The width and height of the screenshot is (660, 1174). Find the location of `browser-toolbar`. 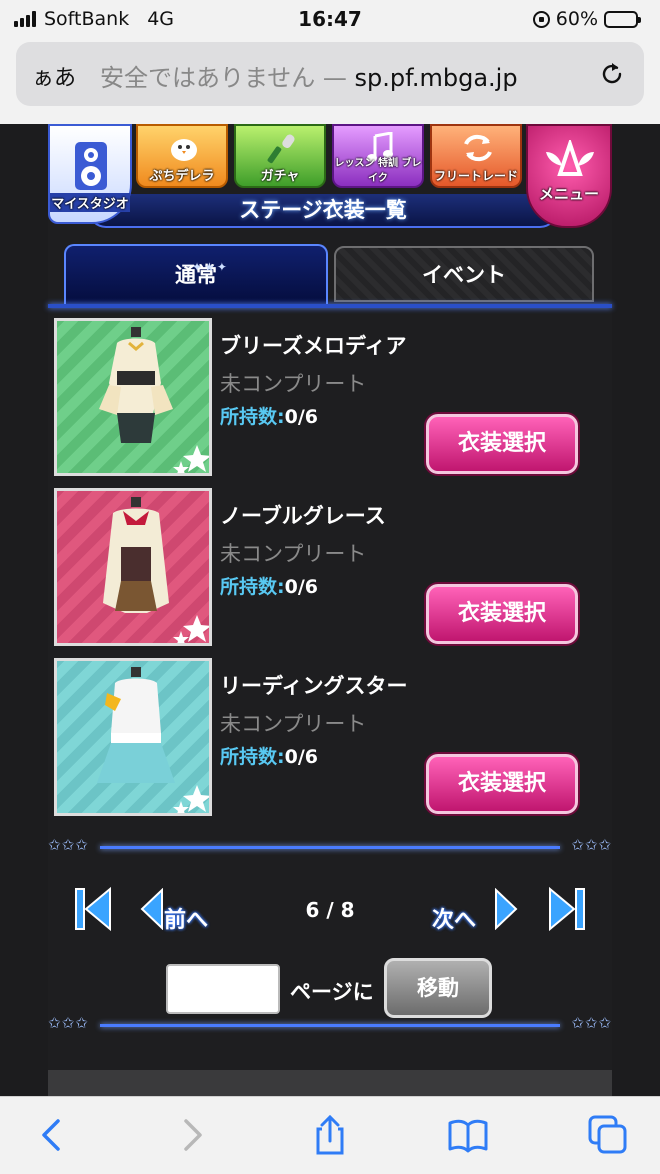

browser-toolbar is located at coordinates (330, 1135).